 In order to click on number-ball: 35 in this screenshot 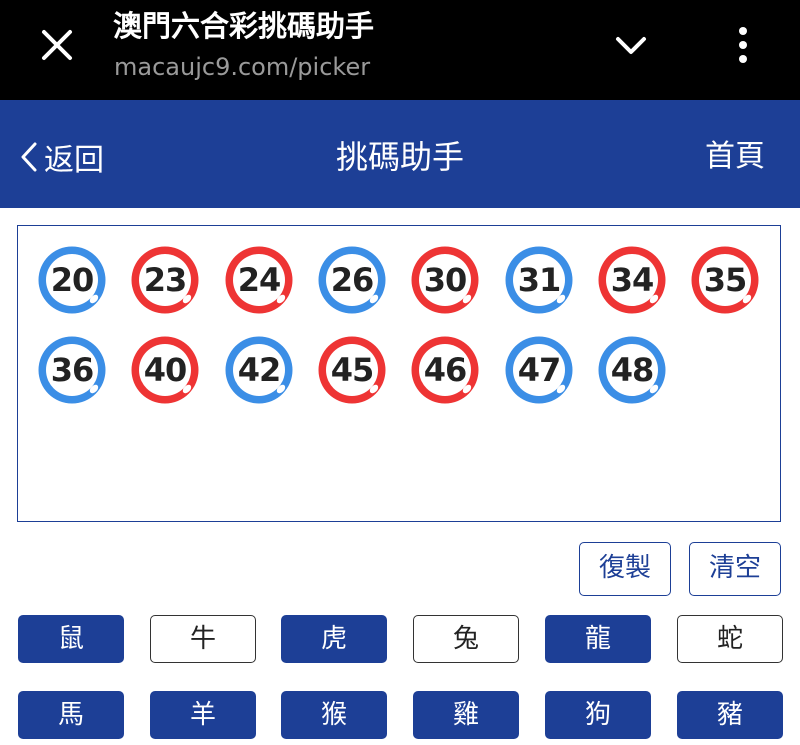, I will do `click(725, 280)`.